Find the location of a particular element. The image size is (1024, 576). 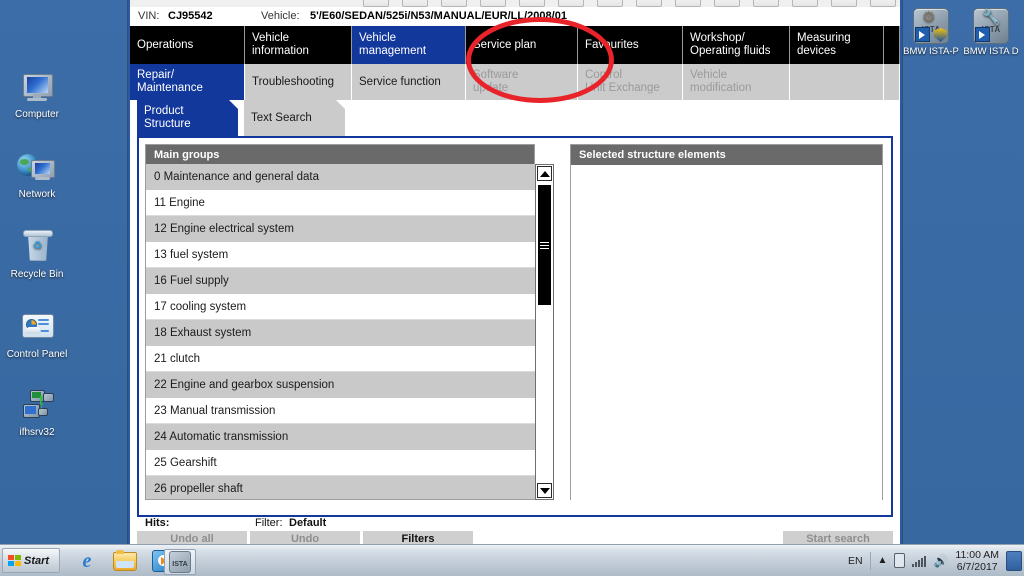

tab-label: Service plan is located at coordinates (505, 44).